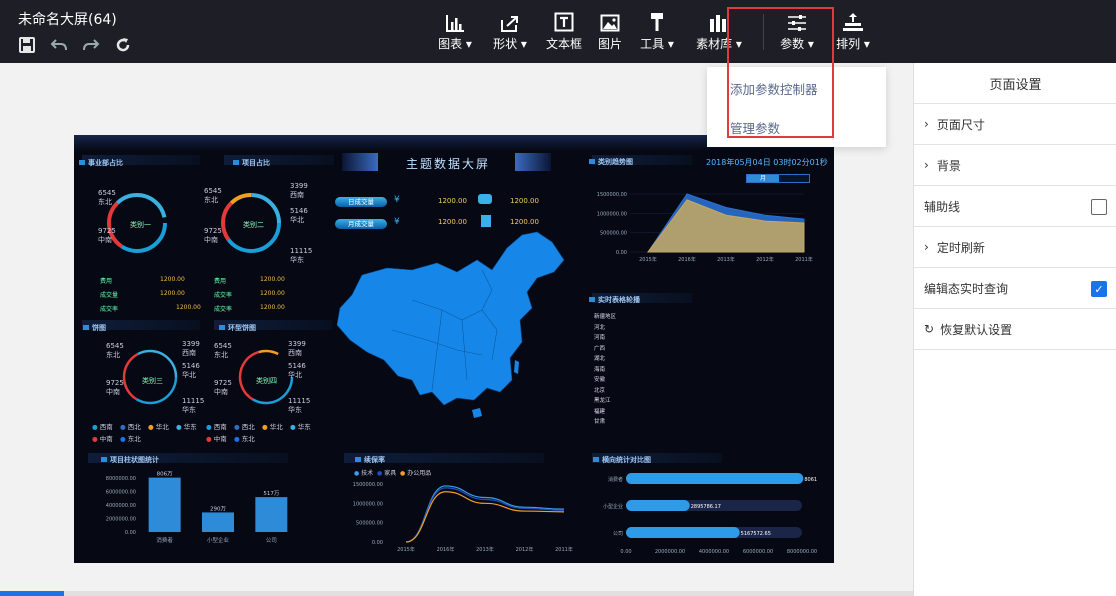 This screenshot has height=596, width=1116. Describe the element at coordinates (942, 206) in the screenshot. I see `guides-label: 辅助线` at that location.